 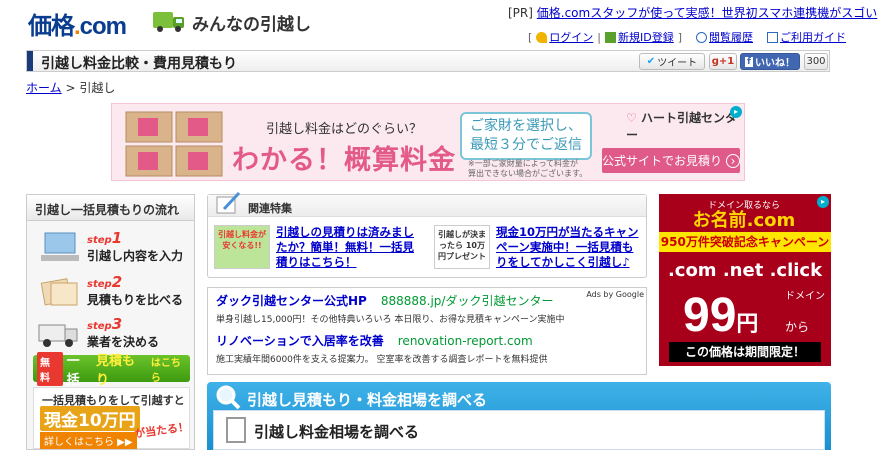 I want to click on domain-list: .com .net .click, so click(x=745, y=270).